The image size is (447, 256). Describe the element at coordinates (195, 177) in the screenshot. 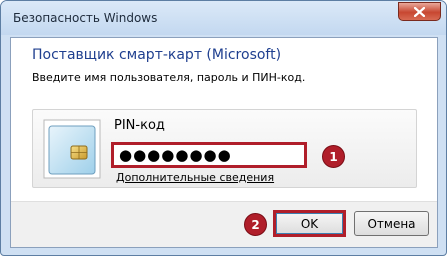

I see `more-info-link: Дополнительные сведения` at that location.